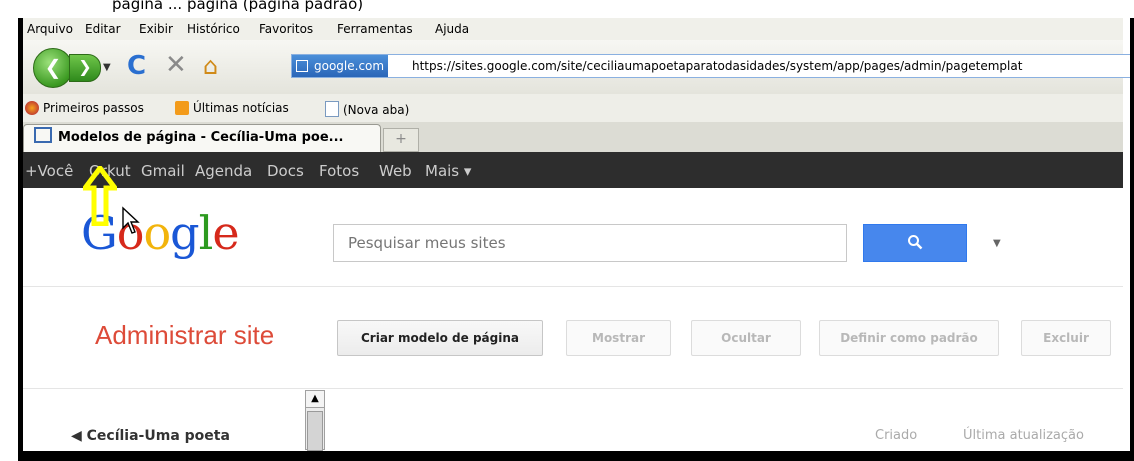  I want to click on site-favicon-icon, so click(302, 66).